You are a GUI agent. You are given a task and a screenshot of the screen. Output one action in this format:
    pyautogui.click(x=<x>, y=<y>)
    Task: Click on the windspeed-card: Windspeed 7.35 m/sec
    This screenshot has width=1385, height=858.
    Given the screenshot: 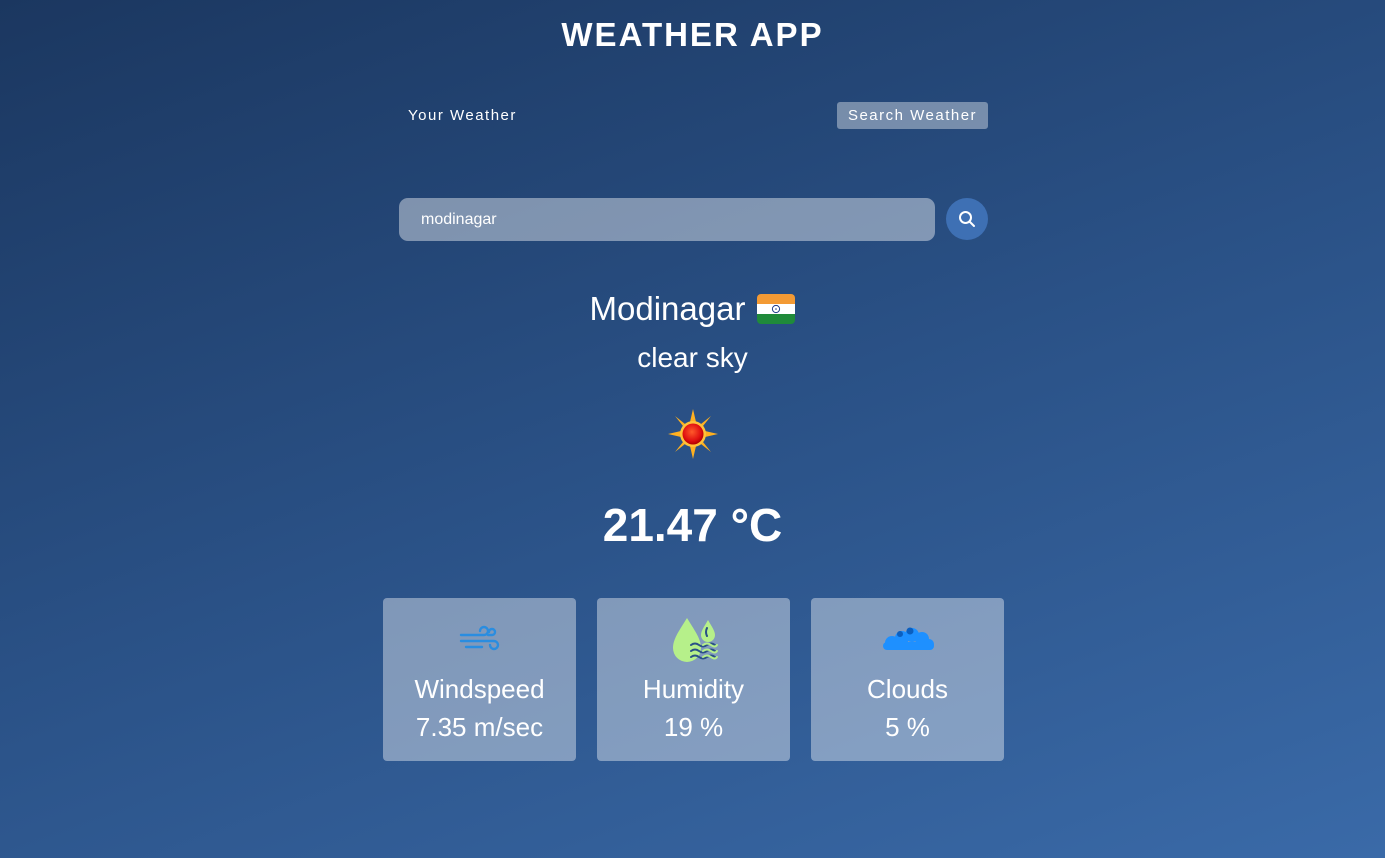 What is the action you would take?
    pyautogui.click(x=479, y=679)
    